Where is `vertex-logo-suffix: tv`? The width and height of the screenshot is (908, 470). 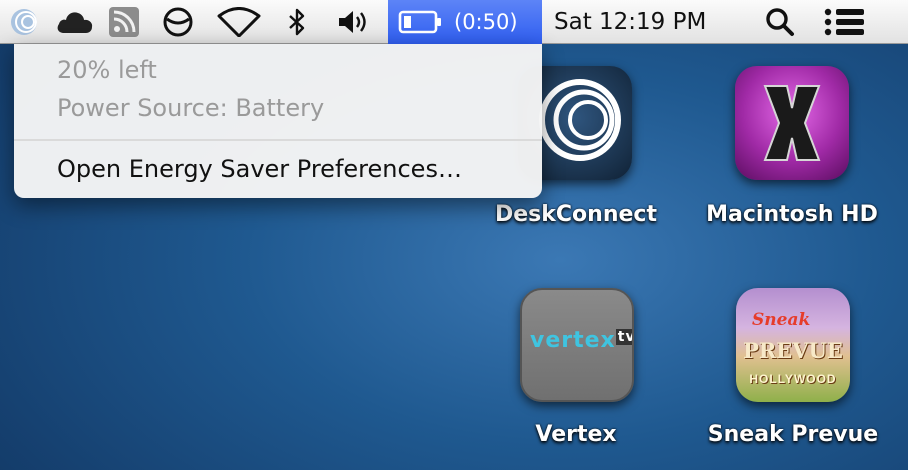 vertex-logo-suffix: tv is located at coordinates (623, 337).